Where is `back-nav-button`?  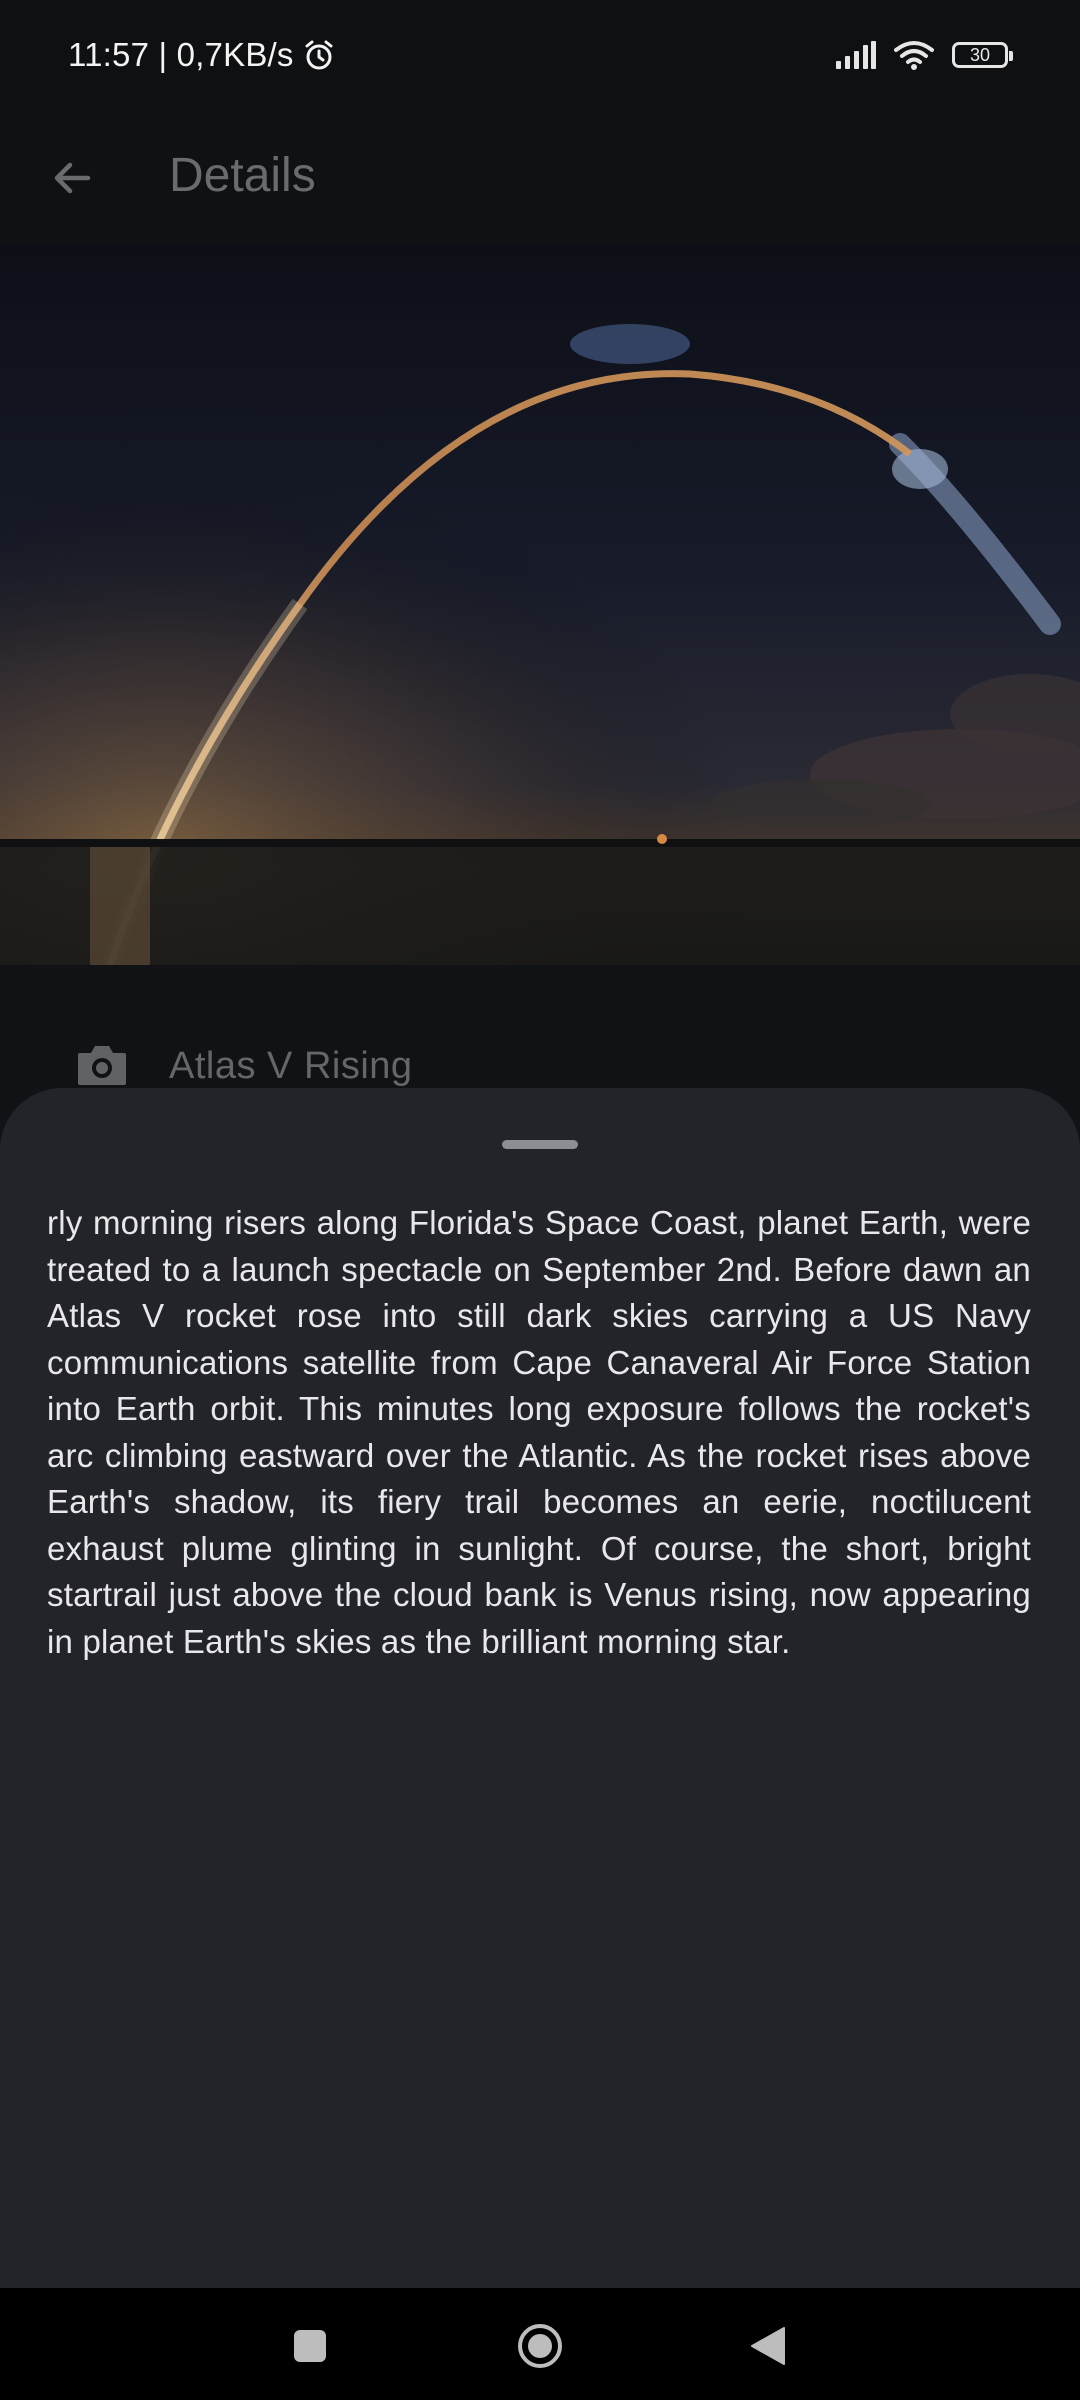
back-nav-button is located at coordinates (768, 2346).